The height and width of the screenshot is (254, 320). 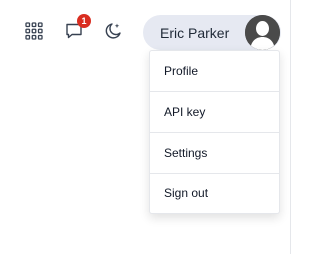 What do you see at coordinates (76, 29) in the screenshot?
I see `messages-button: 1` at bounding box center [76, 29].